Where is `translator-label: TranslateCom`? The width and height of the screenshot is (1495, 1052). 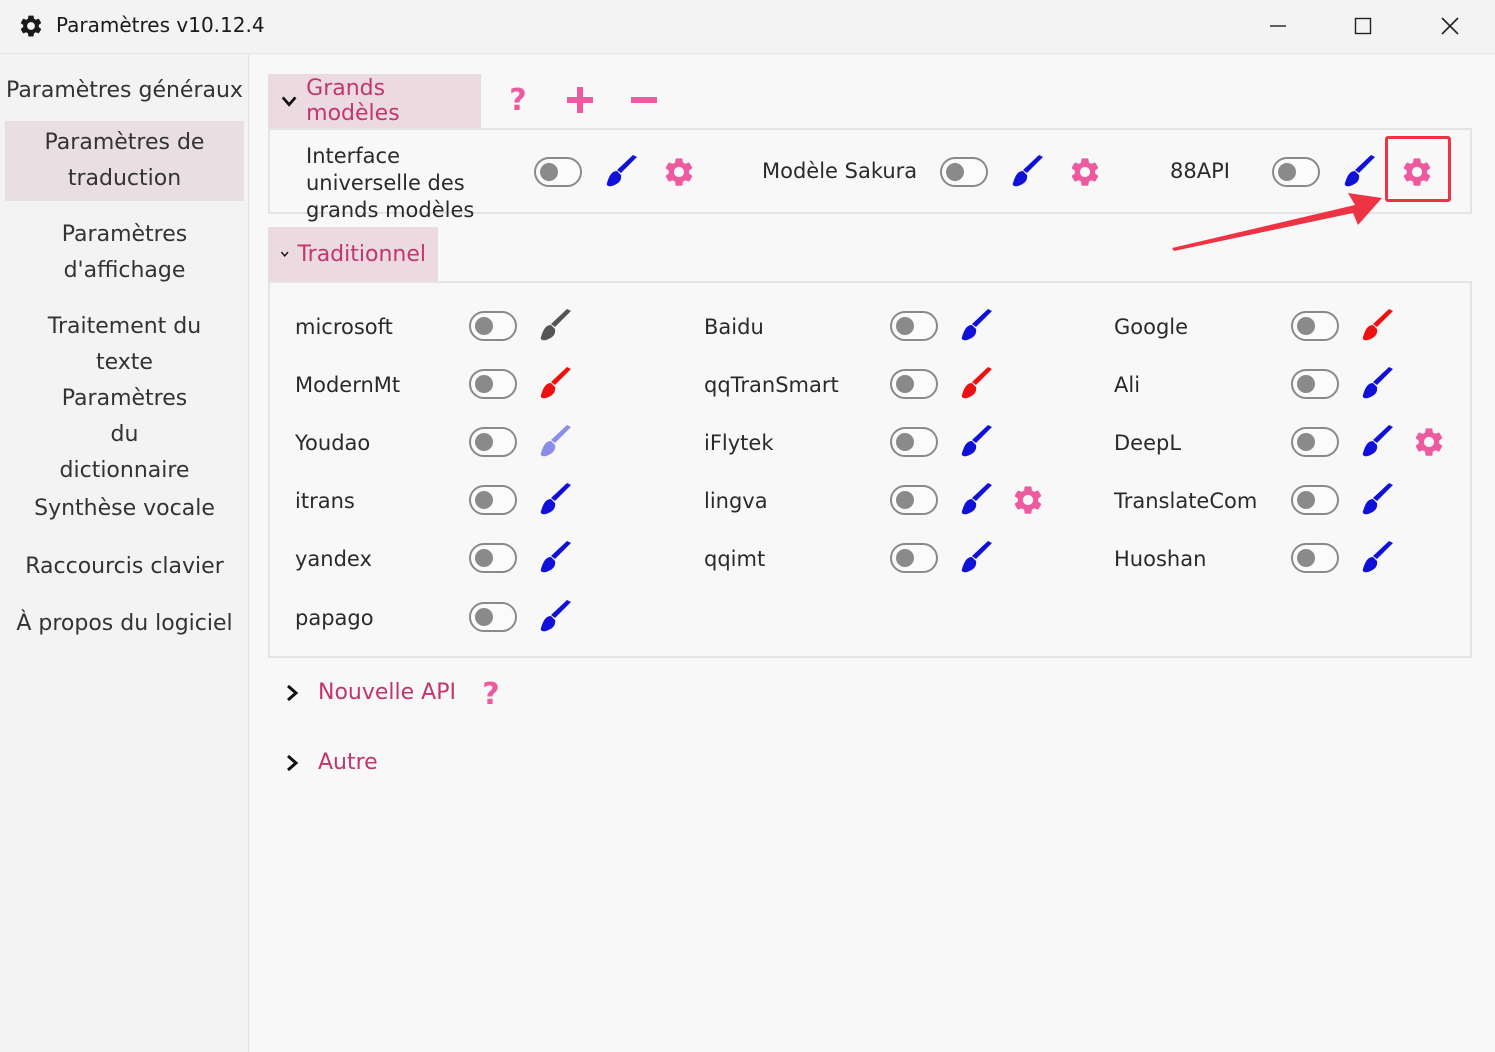
translator-label: TranslateCom is located at coordinates (1186, 501).